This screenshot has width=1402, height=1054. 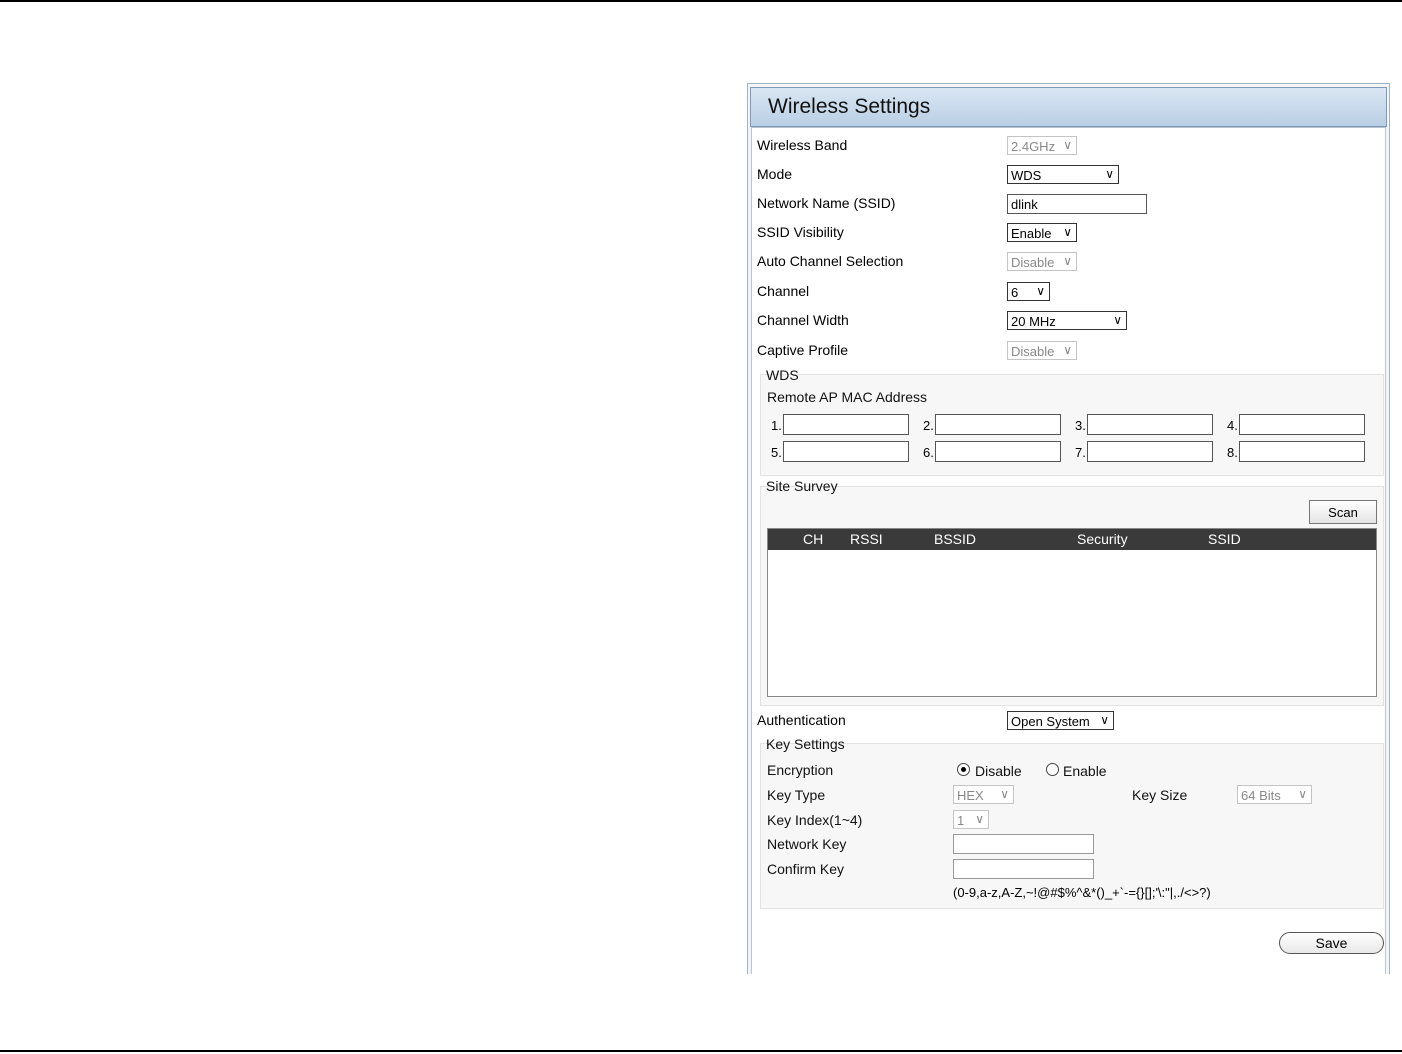 I want to click on wds-legend: WDS, so click(x=782, y=375).